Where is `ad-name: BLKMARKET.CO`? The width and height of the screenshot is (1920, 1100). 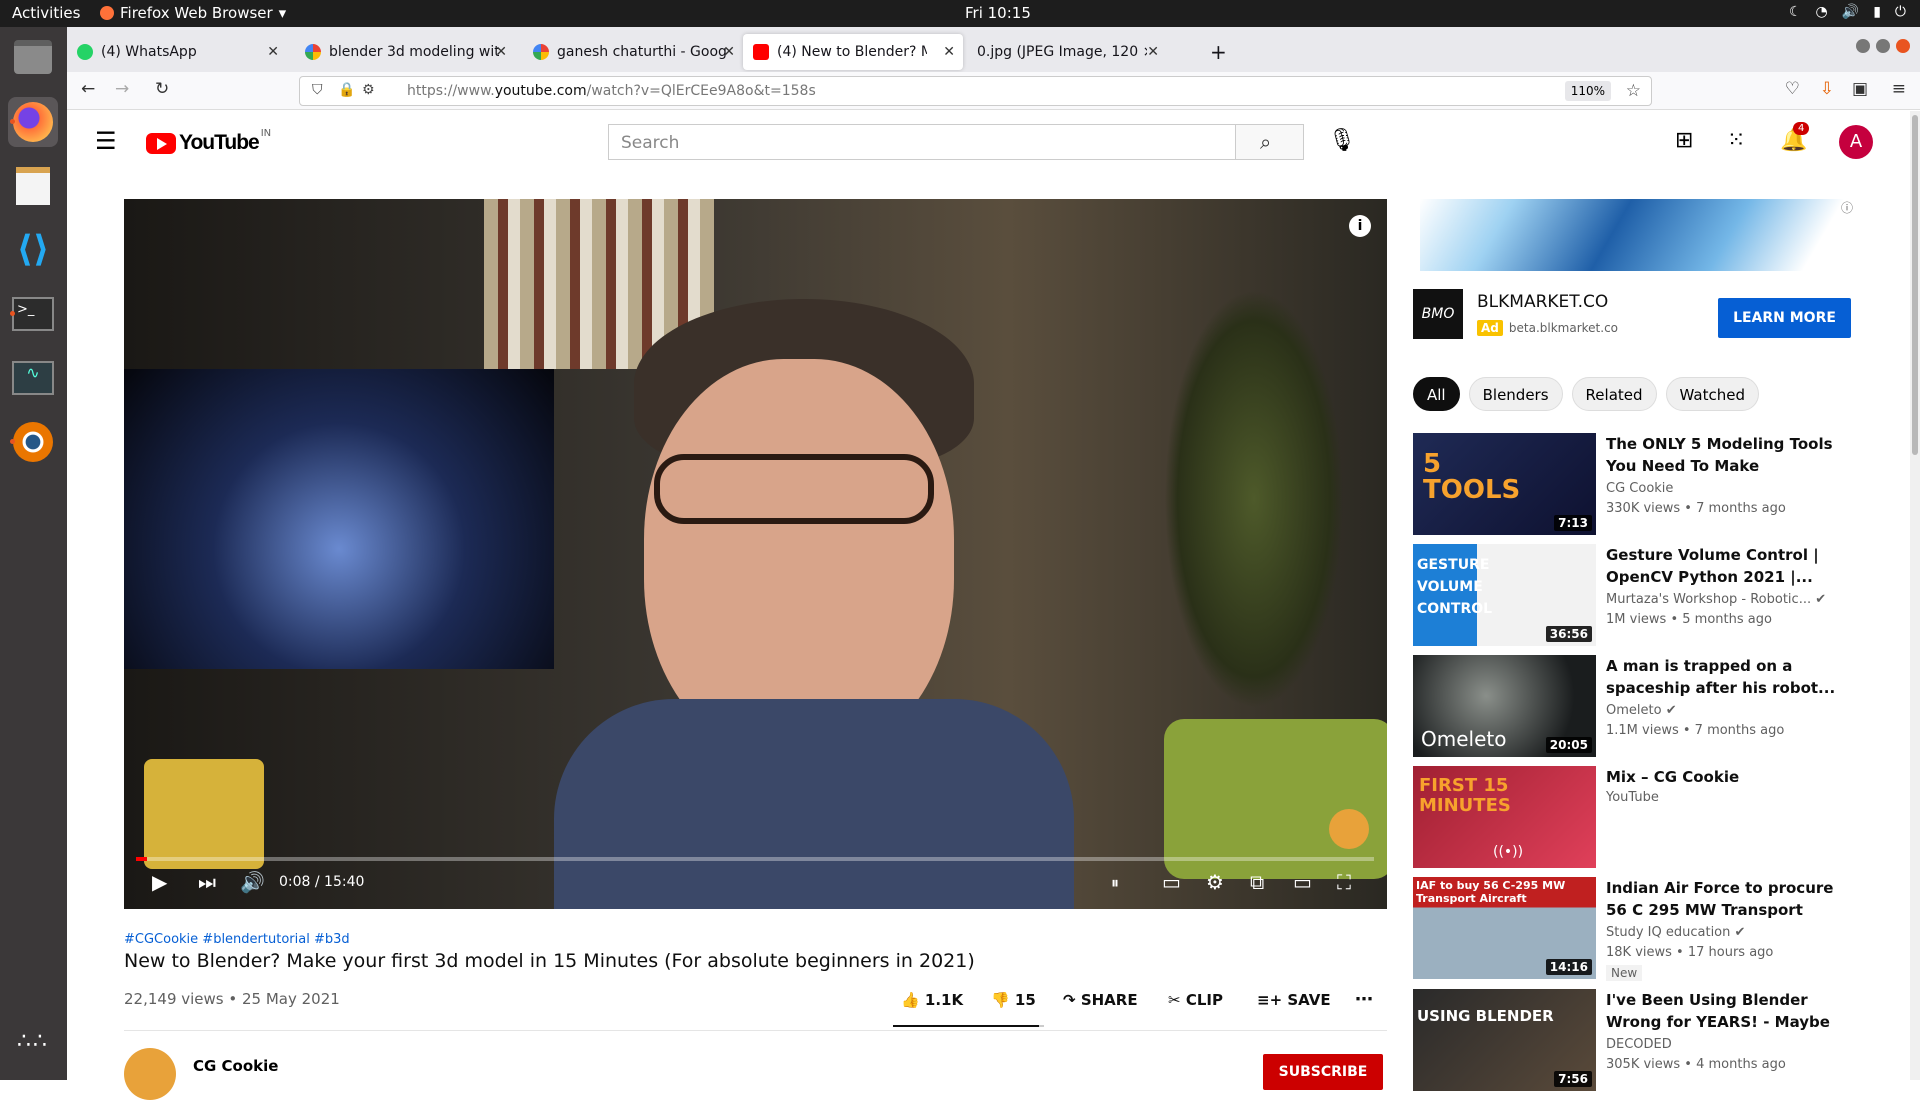 ad-name: BLKMARKET.CO is located at coordinates (1542, 302).